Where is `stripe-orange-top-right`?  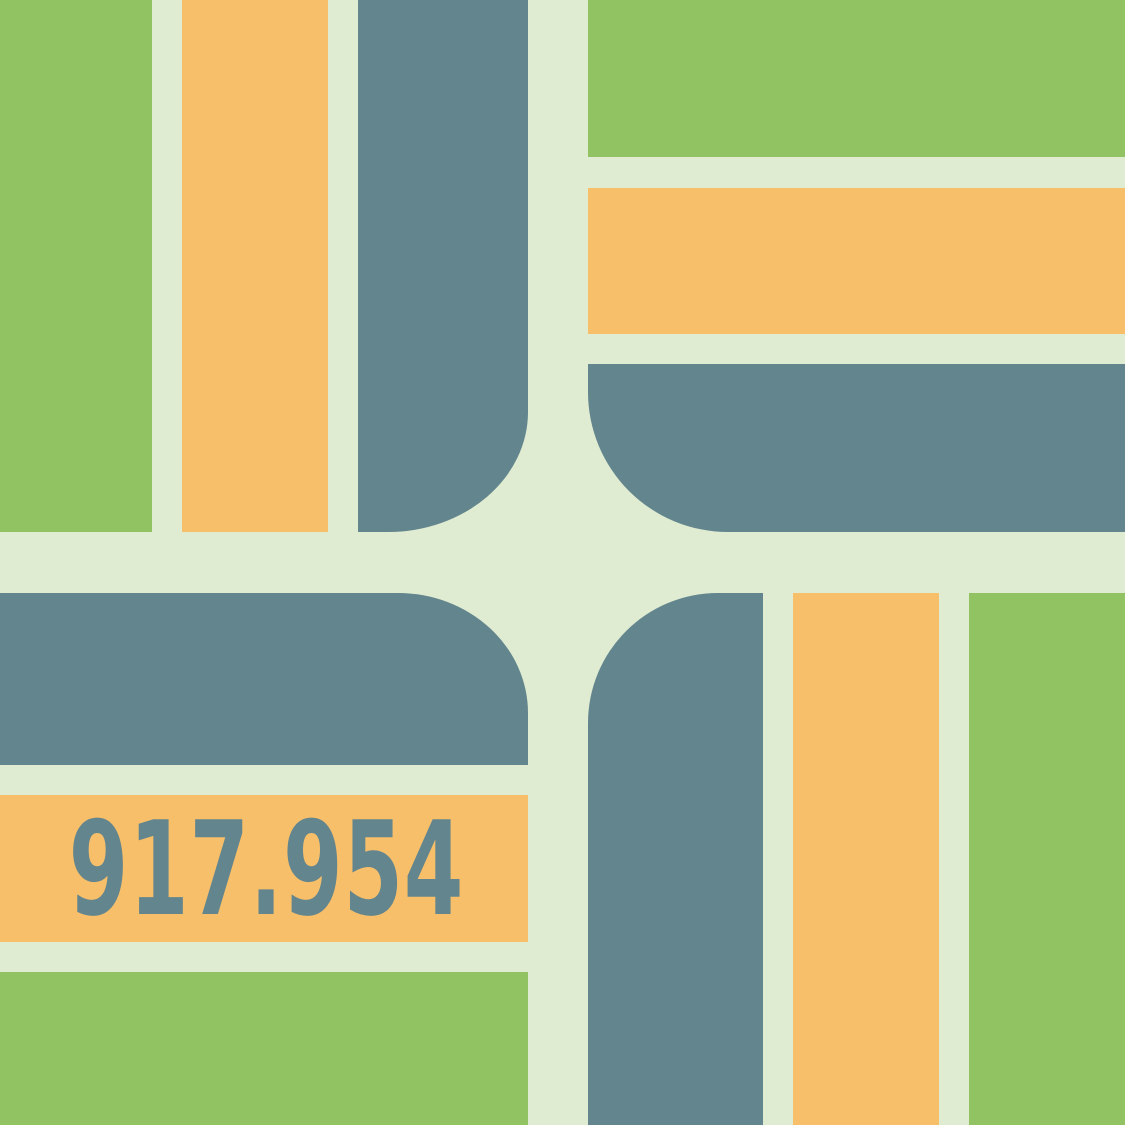
stripe-orange-top-right is located at coordinates (856, 261).